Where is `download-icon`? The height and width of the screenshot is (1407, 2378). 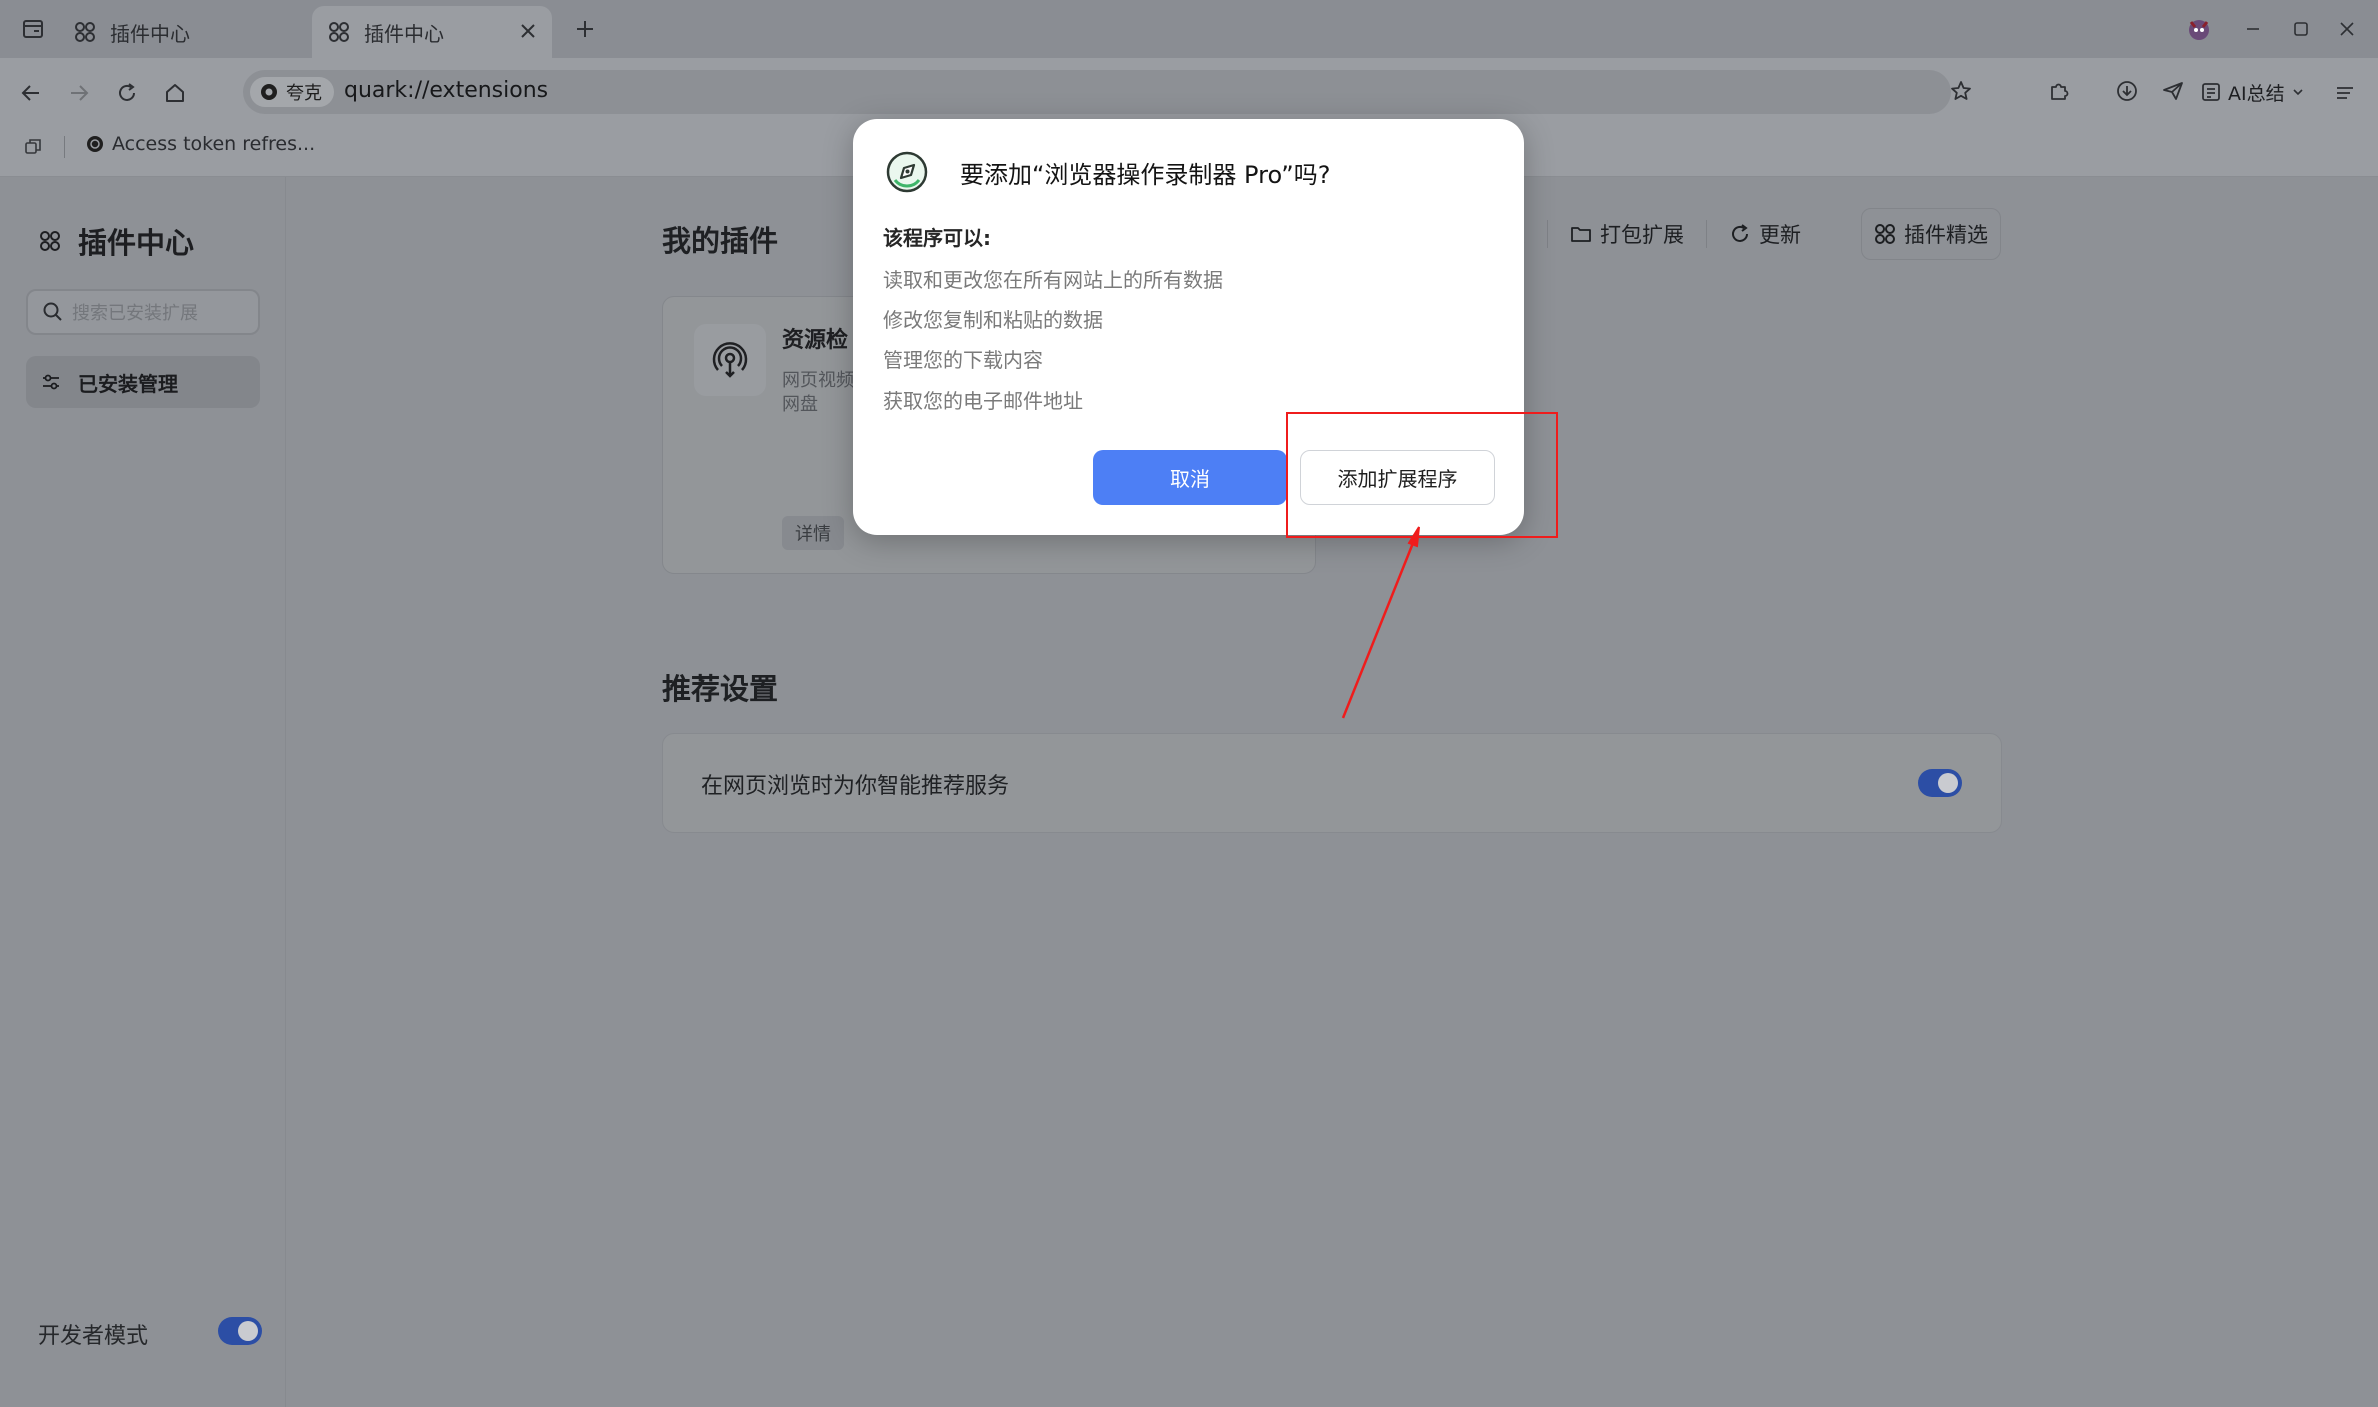 download-icon is located at coordinates (2127, 91).